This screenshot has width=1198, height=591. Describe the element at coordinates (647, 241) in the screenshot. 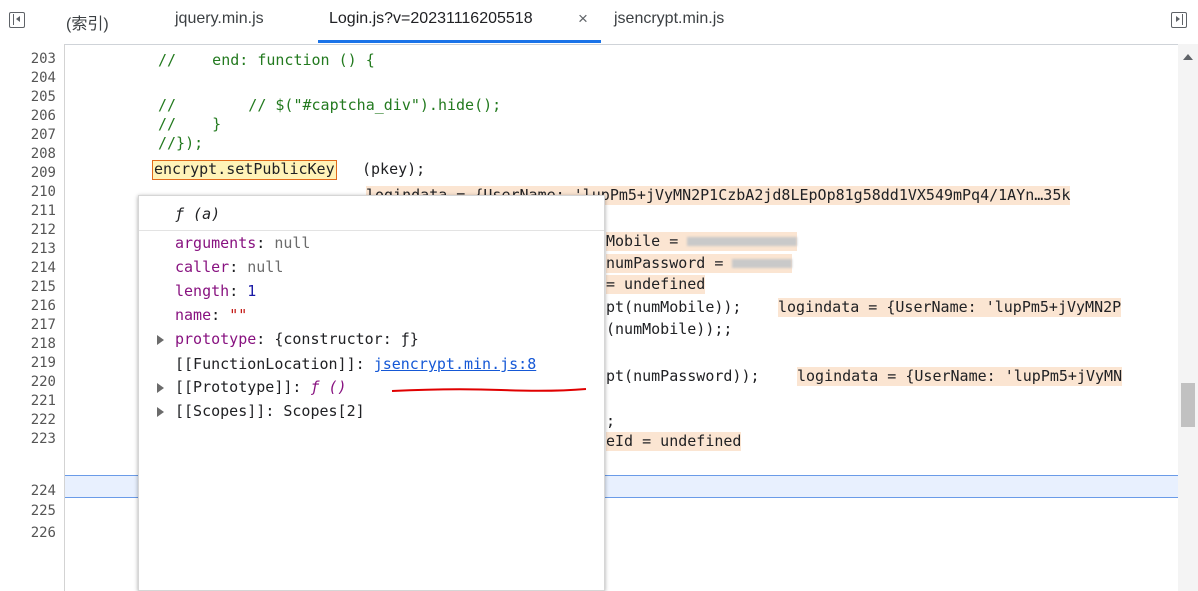

I see `code-fragment: Mobile =` at that location.